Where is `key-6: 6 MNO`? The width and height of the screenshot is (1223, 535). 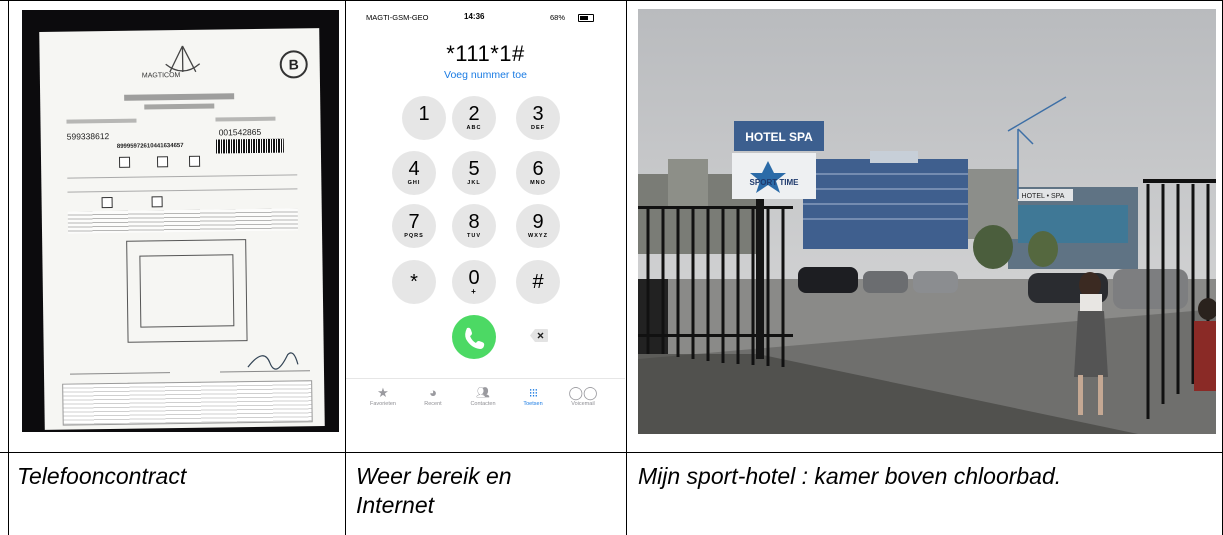 key-6: 6 MNO is located at coordinates (538, 173).